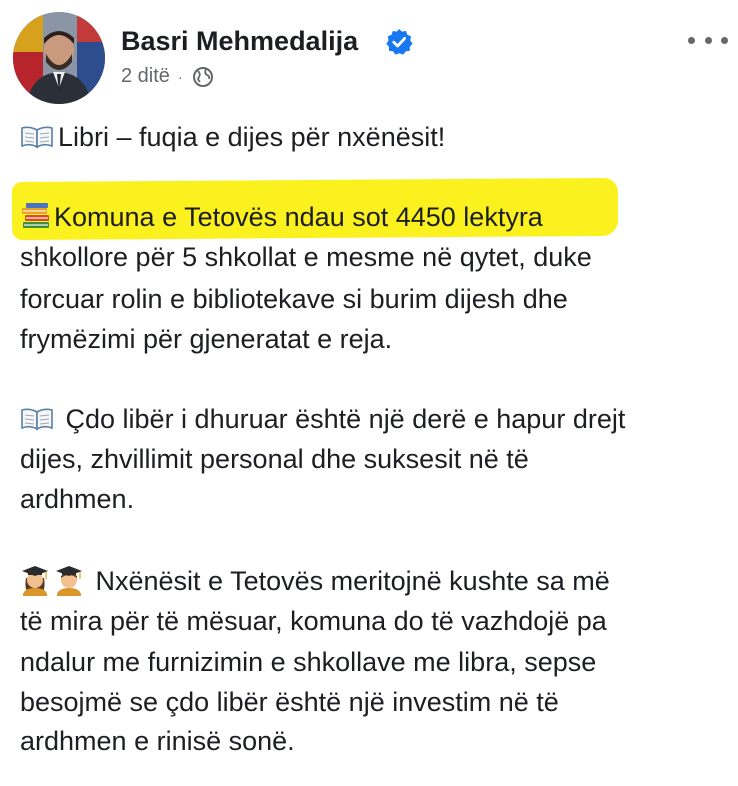  What do you see at coordinates (59, 58) in the screenshot?
I see `author-avatar` at bounding box center [59, 58].